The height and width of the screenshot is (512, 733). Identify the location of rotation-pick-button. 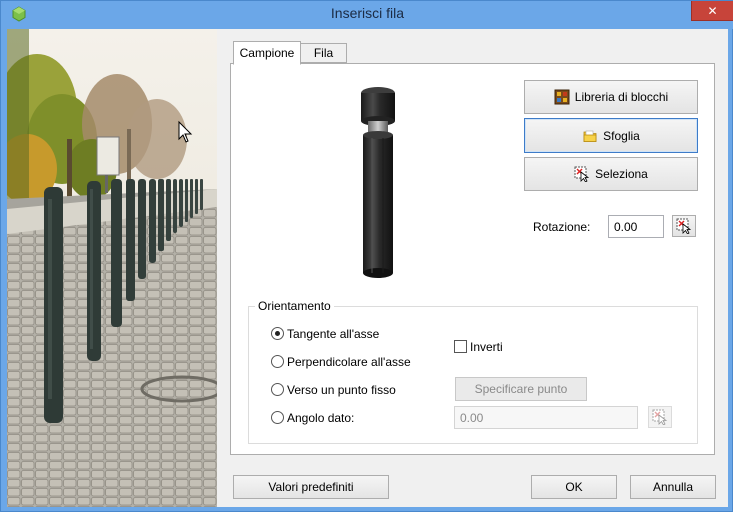
(684, 226).